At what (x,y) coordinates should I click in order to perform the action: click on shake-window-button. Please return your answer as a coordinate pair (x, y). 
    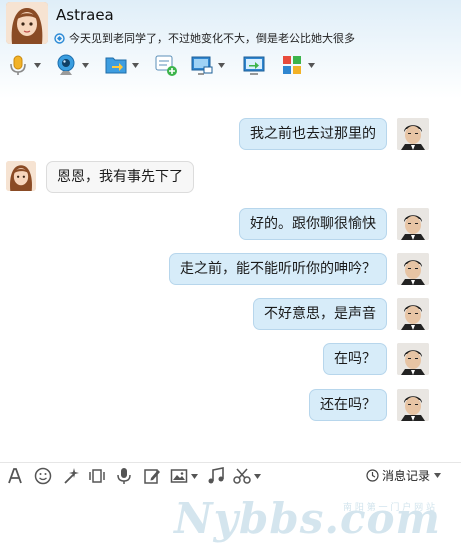
    Looking at the image, I should click on (97, 476).